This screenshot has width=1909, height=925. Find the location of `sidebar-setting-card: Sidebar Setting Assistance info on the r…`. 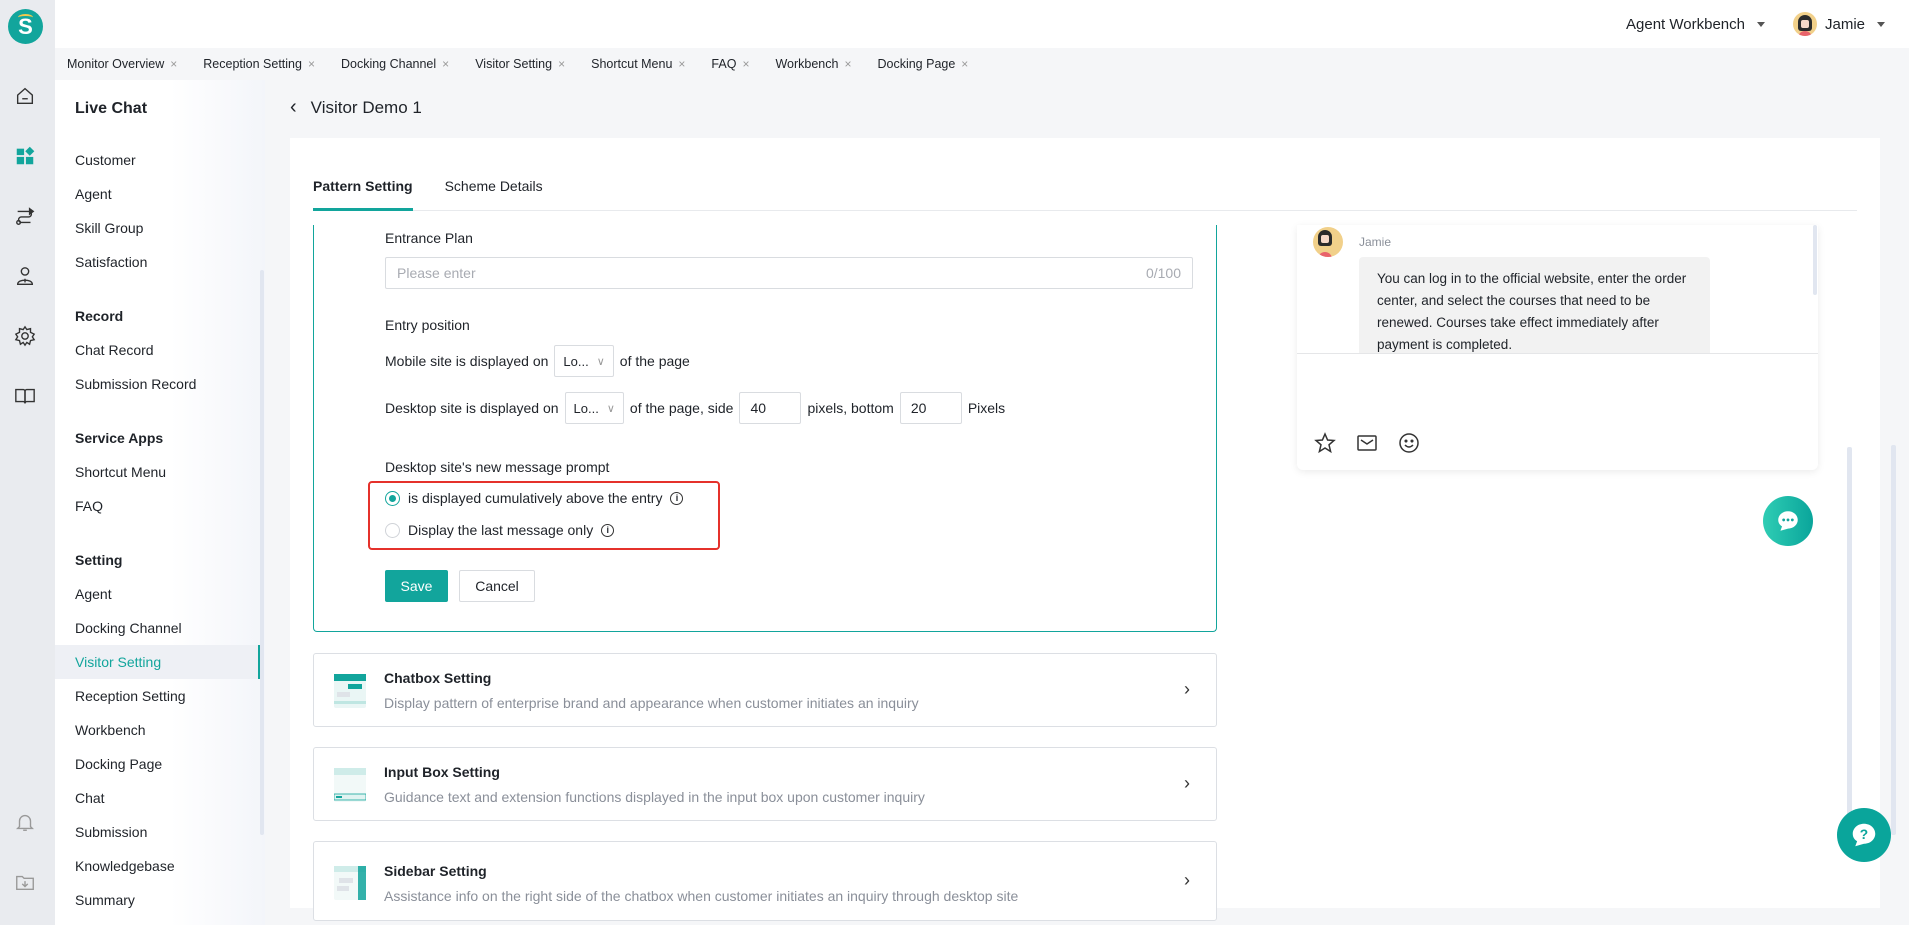

sidebar-setting-card: Sidebar Setting Assistance info on the r… is located at coordinates (765, 881).